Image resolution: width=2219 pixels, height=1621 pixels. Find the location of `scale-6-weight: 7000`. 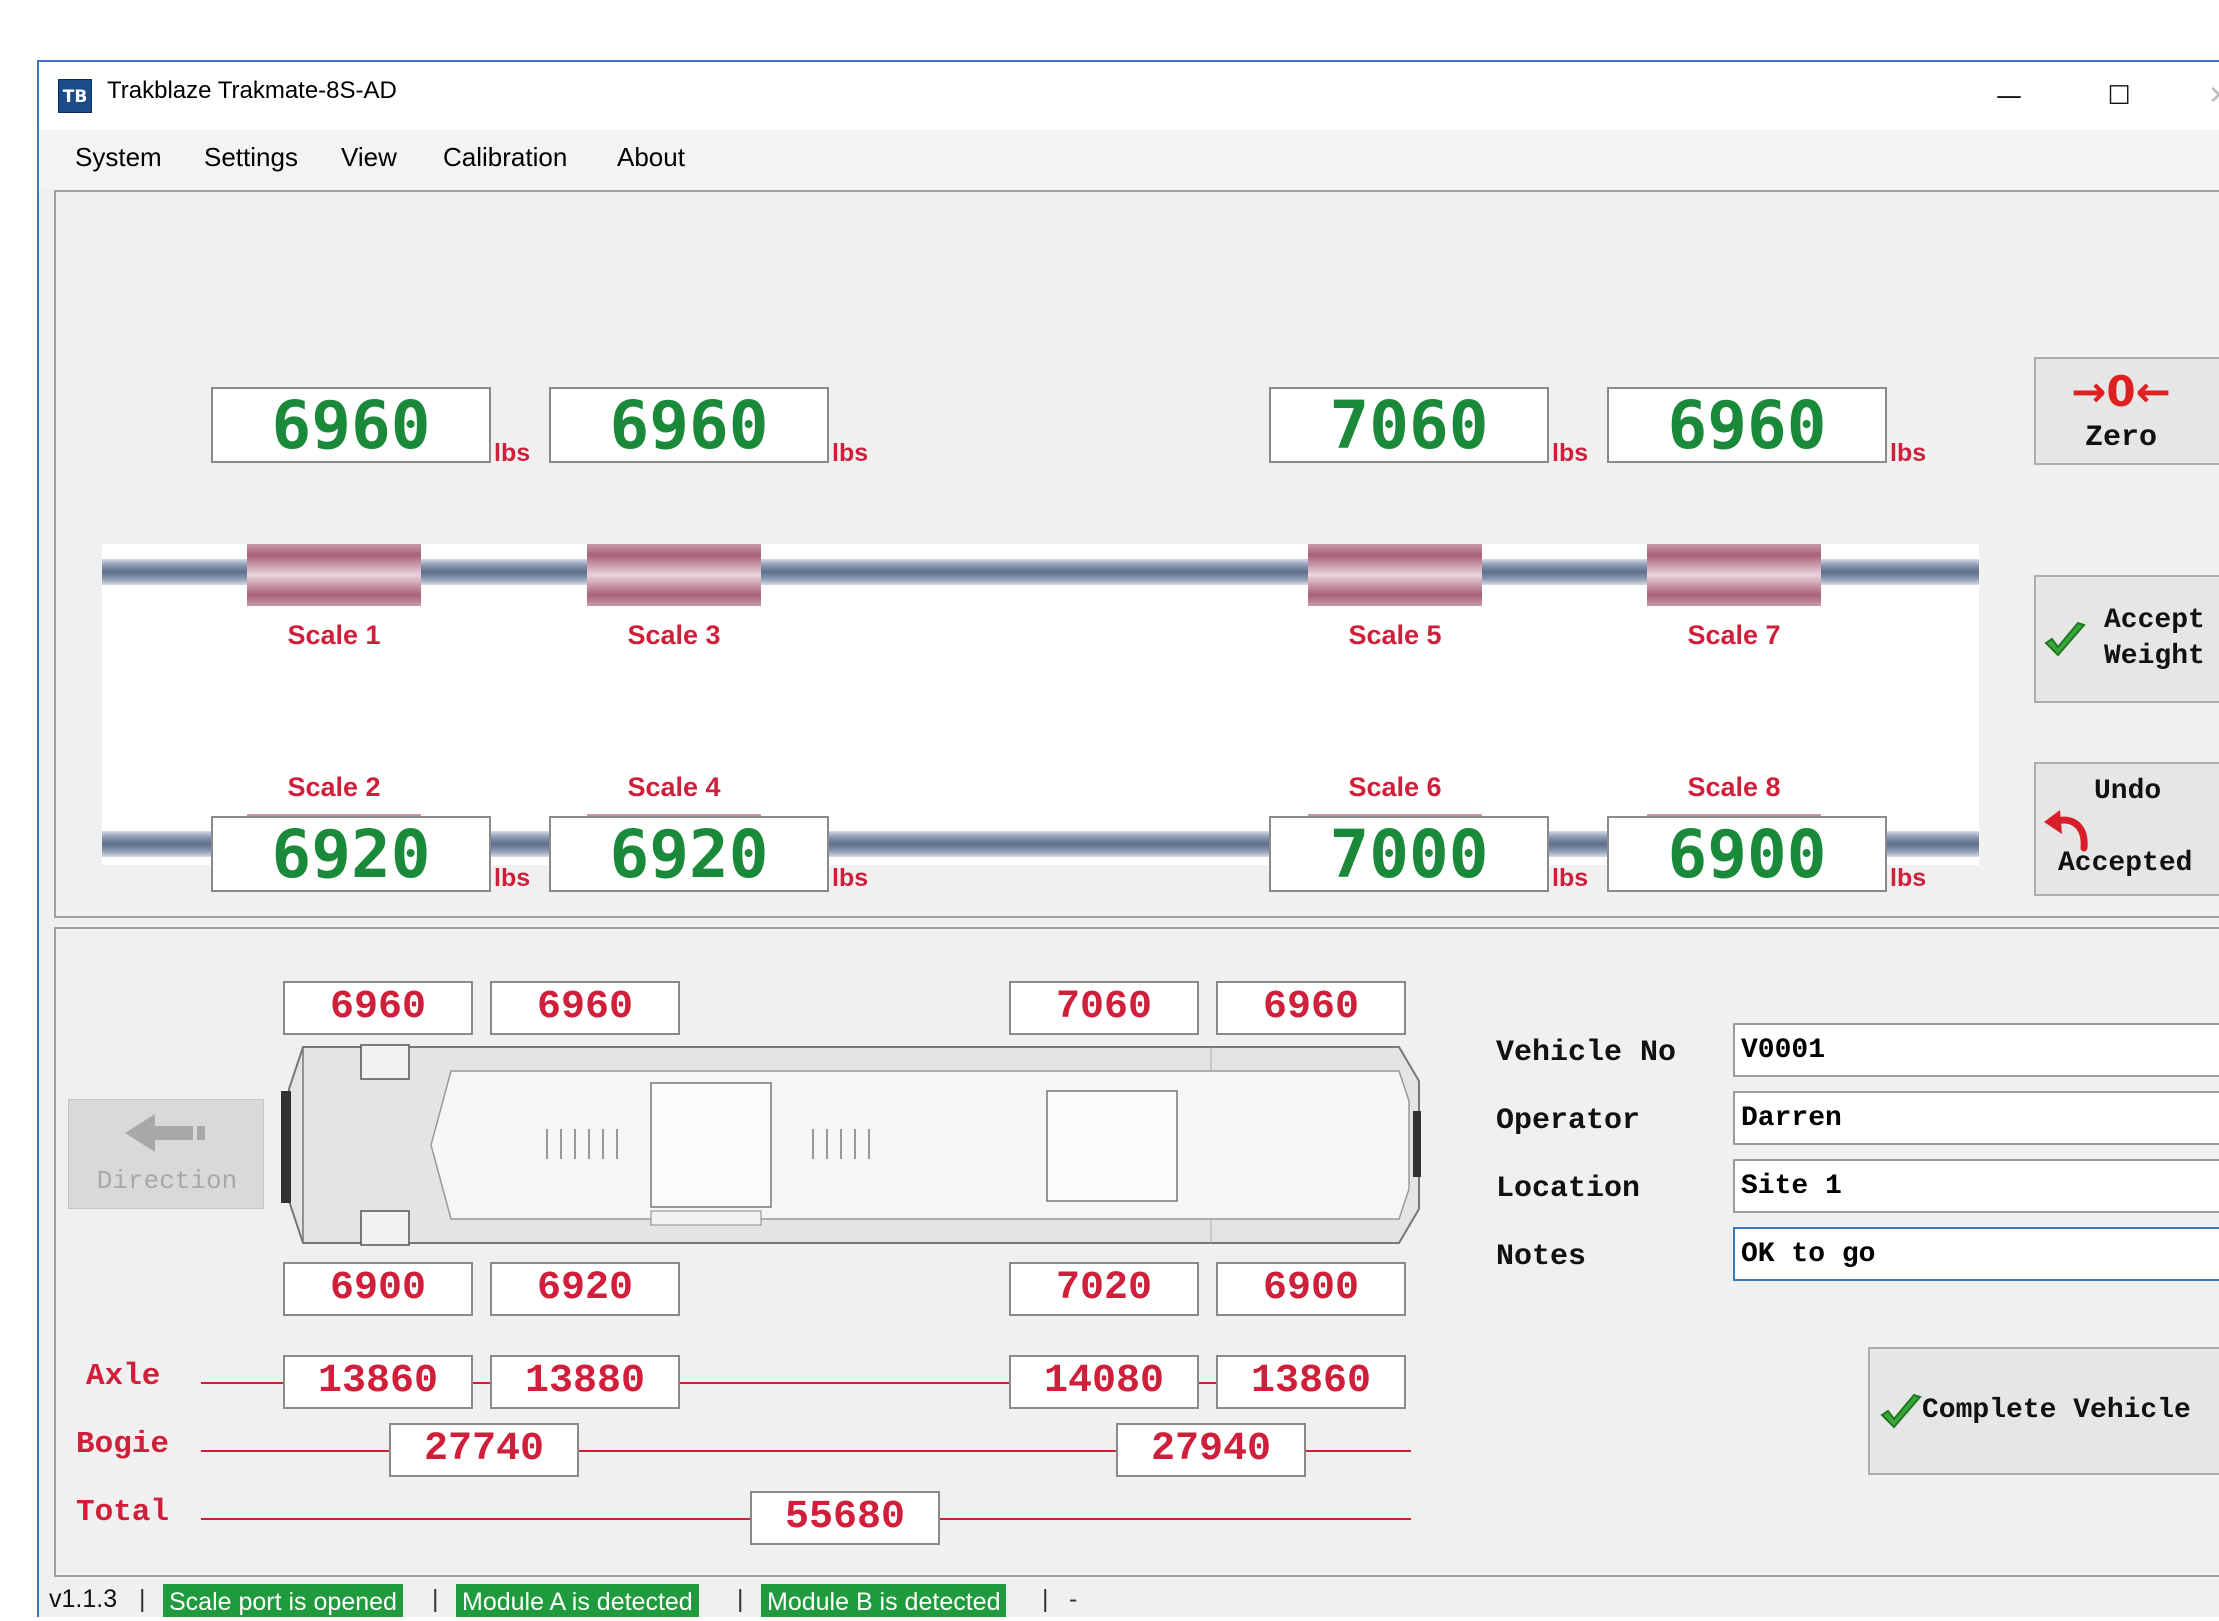

scale-6-weight: 7000 is located at coordinates (1409, 854).